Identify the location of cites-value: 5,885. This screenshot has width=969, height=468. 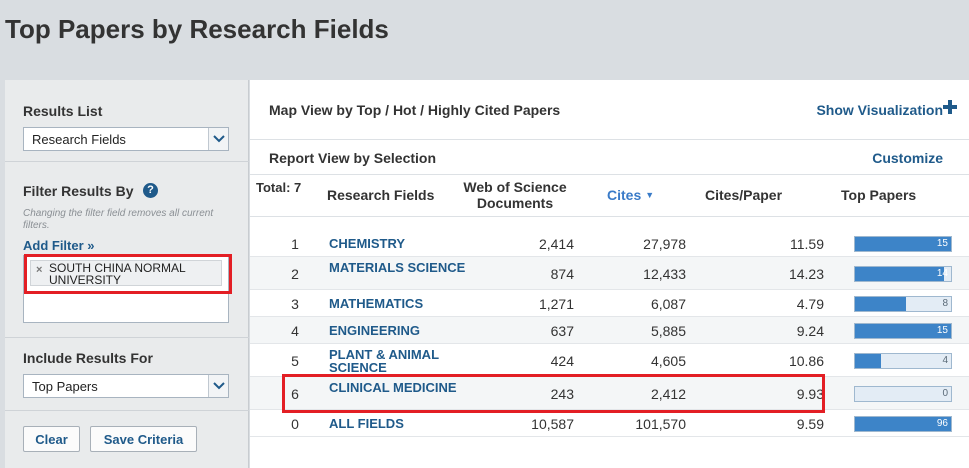
(668, 331).